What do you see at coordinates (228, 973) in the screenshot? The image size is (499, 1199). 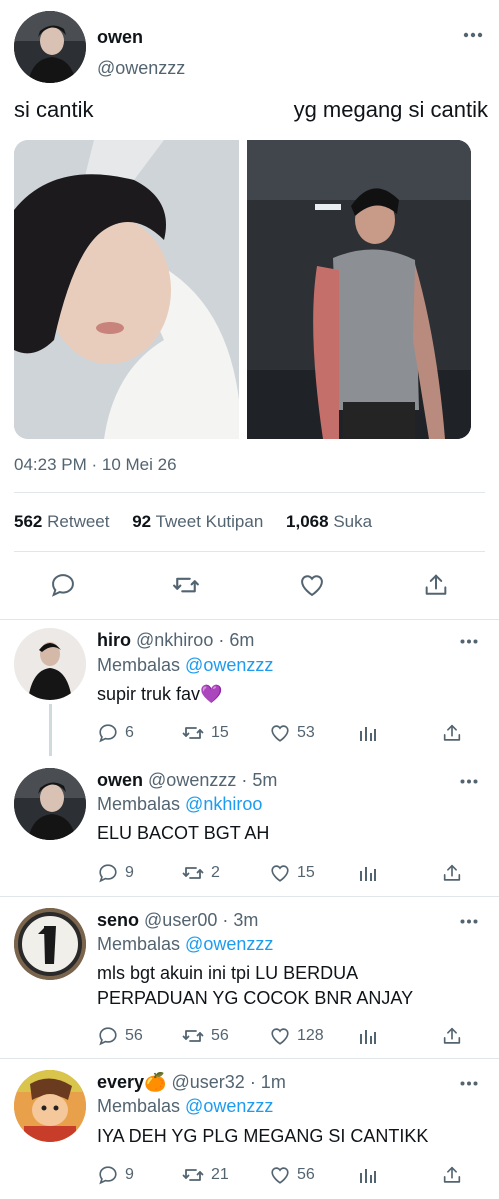 I see `reply-text-line: mls bgt akuin ini tpi LU BERDUA` at bounding box center [228, 973].